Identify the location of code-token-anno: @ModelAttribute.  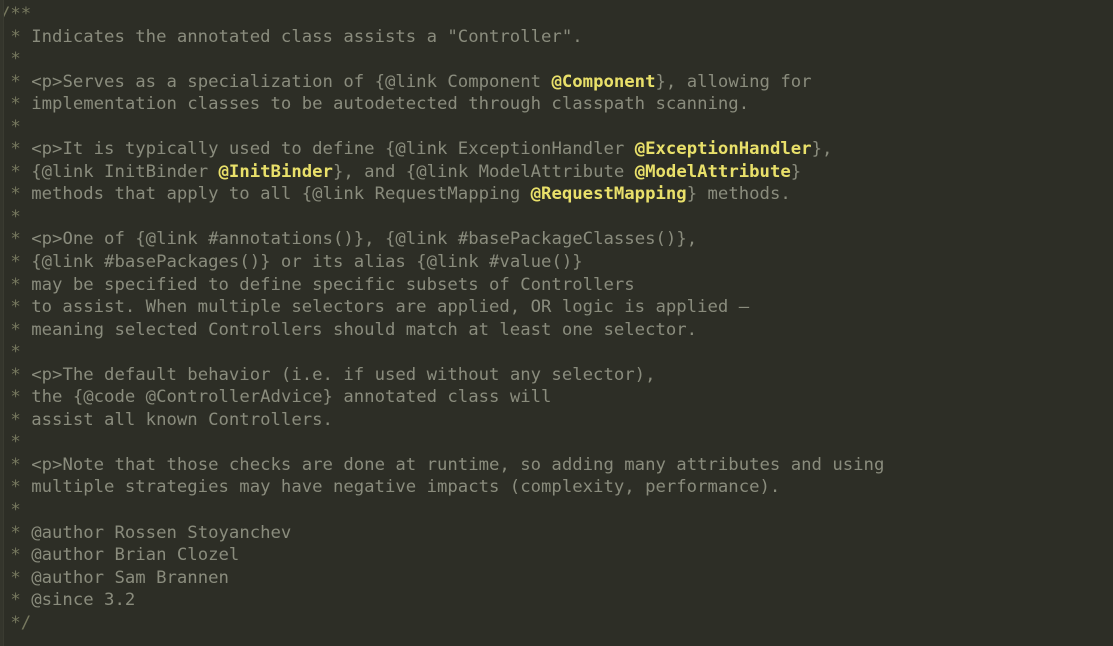
(712, 171).